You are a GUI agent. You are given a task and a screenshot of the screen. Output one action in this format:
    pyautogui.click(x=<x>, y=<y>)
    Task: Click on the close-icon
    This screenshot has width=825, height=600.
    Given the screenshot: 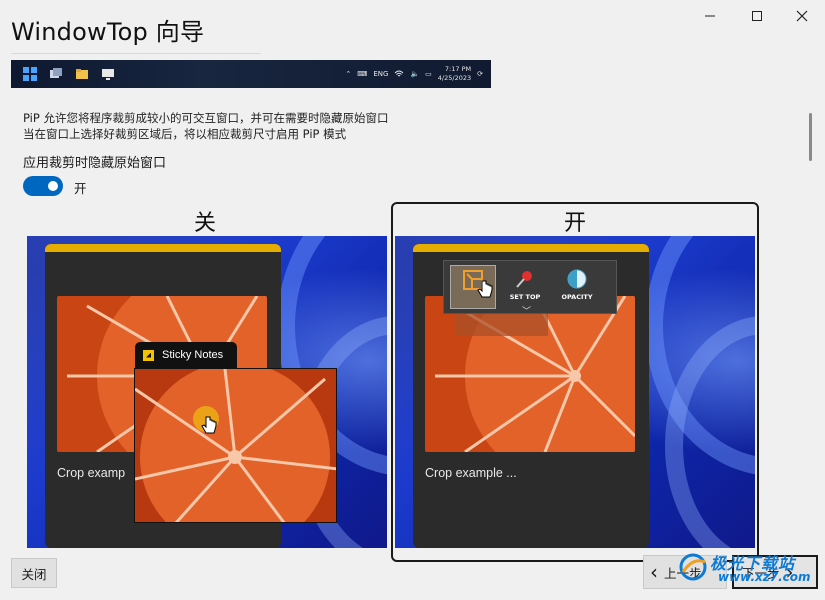 What is the action you would take?
    pyautogui.click(x=802, y=16)
    